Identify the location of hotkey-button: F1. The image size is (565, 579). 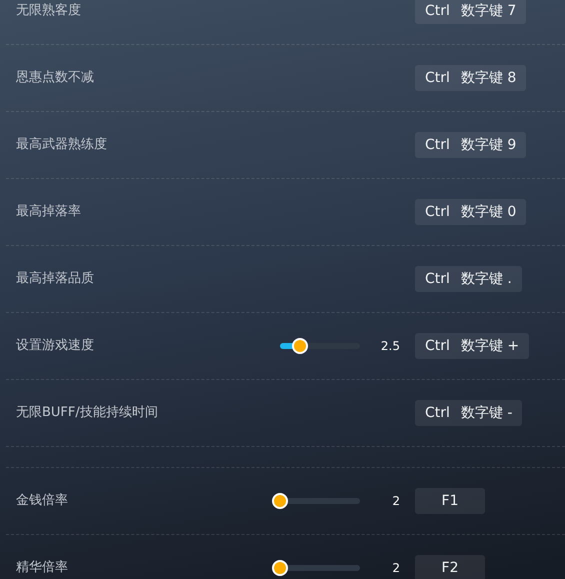
(450, 501).